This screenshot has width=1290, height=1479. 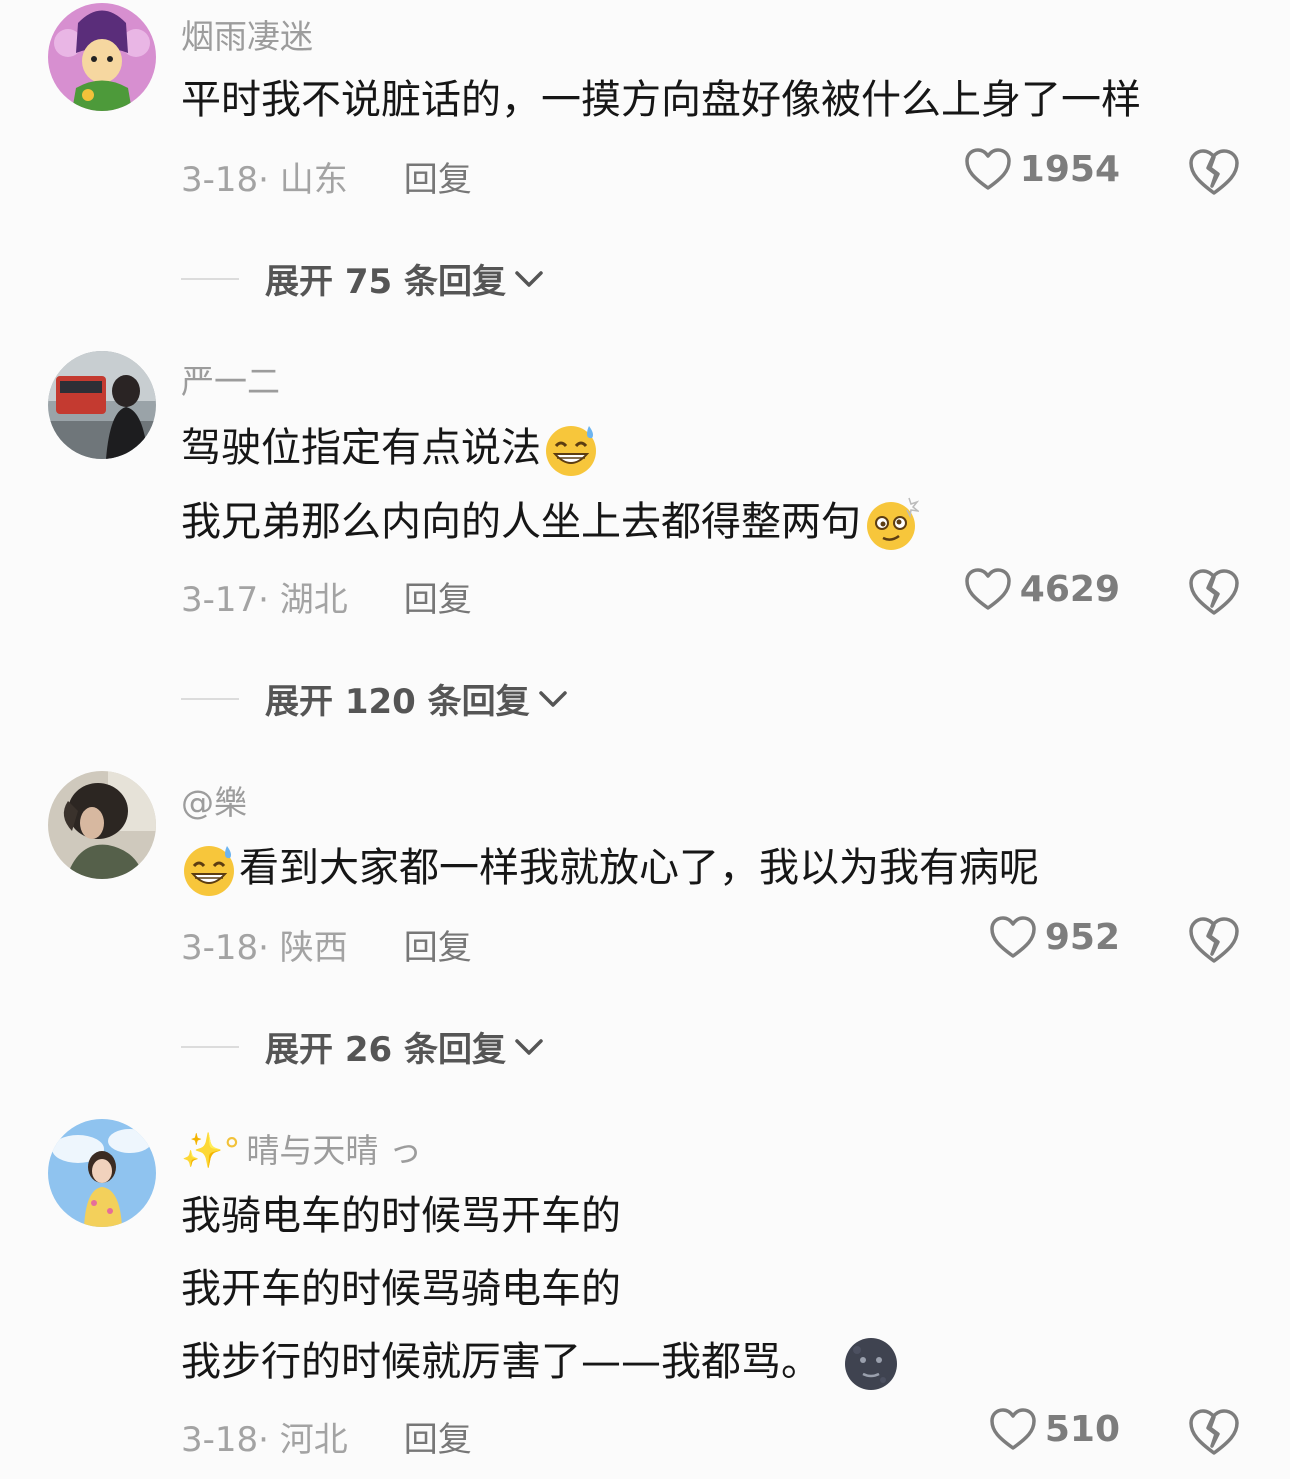 I want to click on expand-replies-label: 展开 26 条回复, so click(x=385, y=1050).